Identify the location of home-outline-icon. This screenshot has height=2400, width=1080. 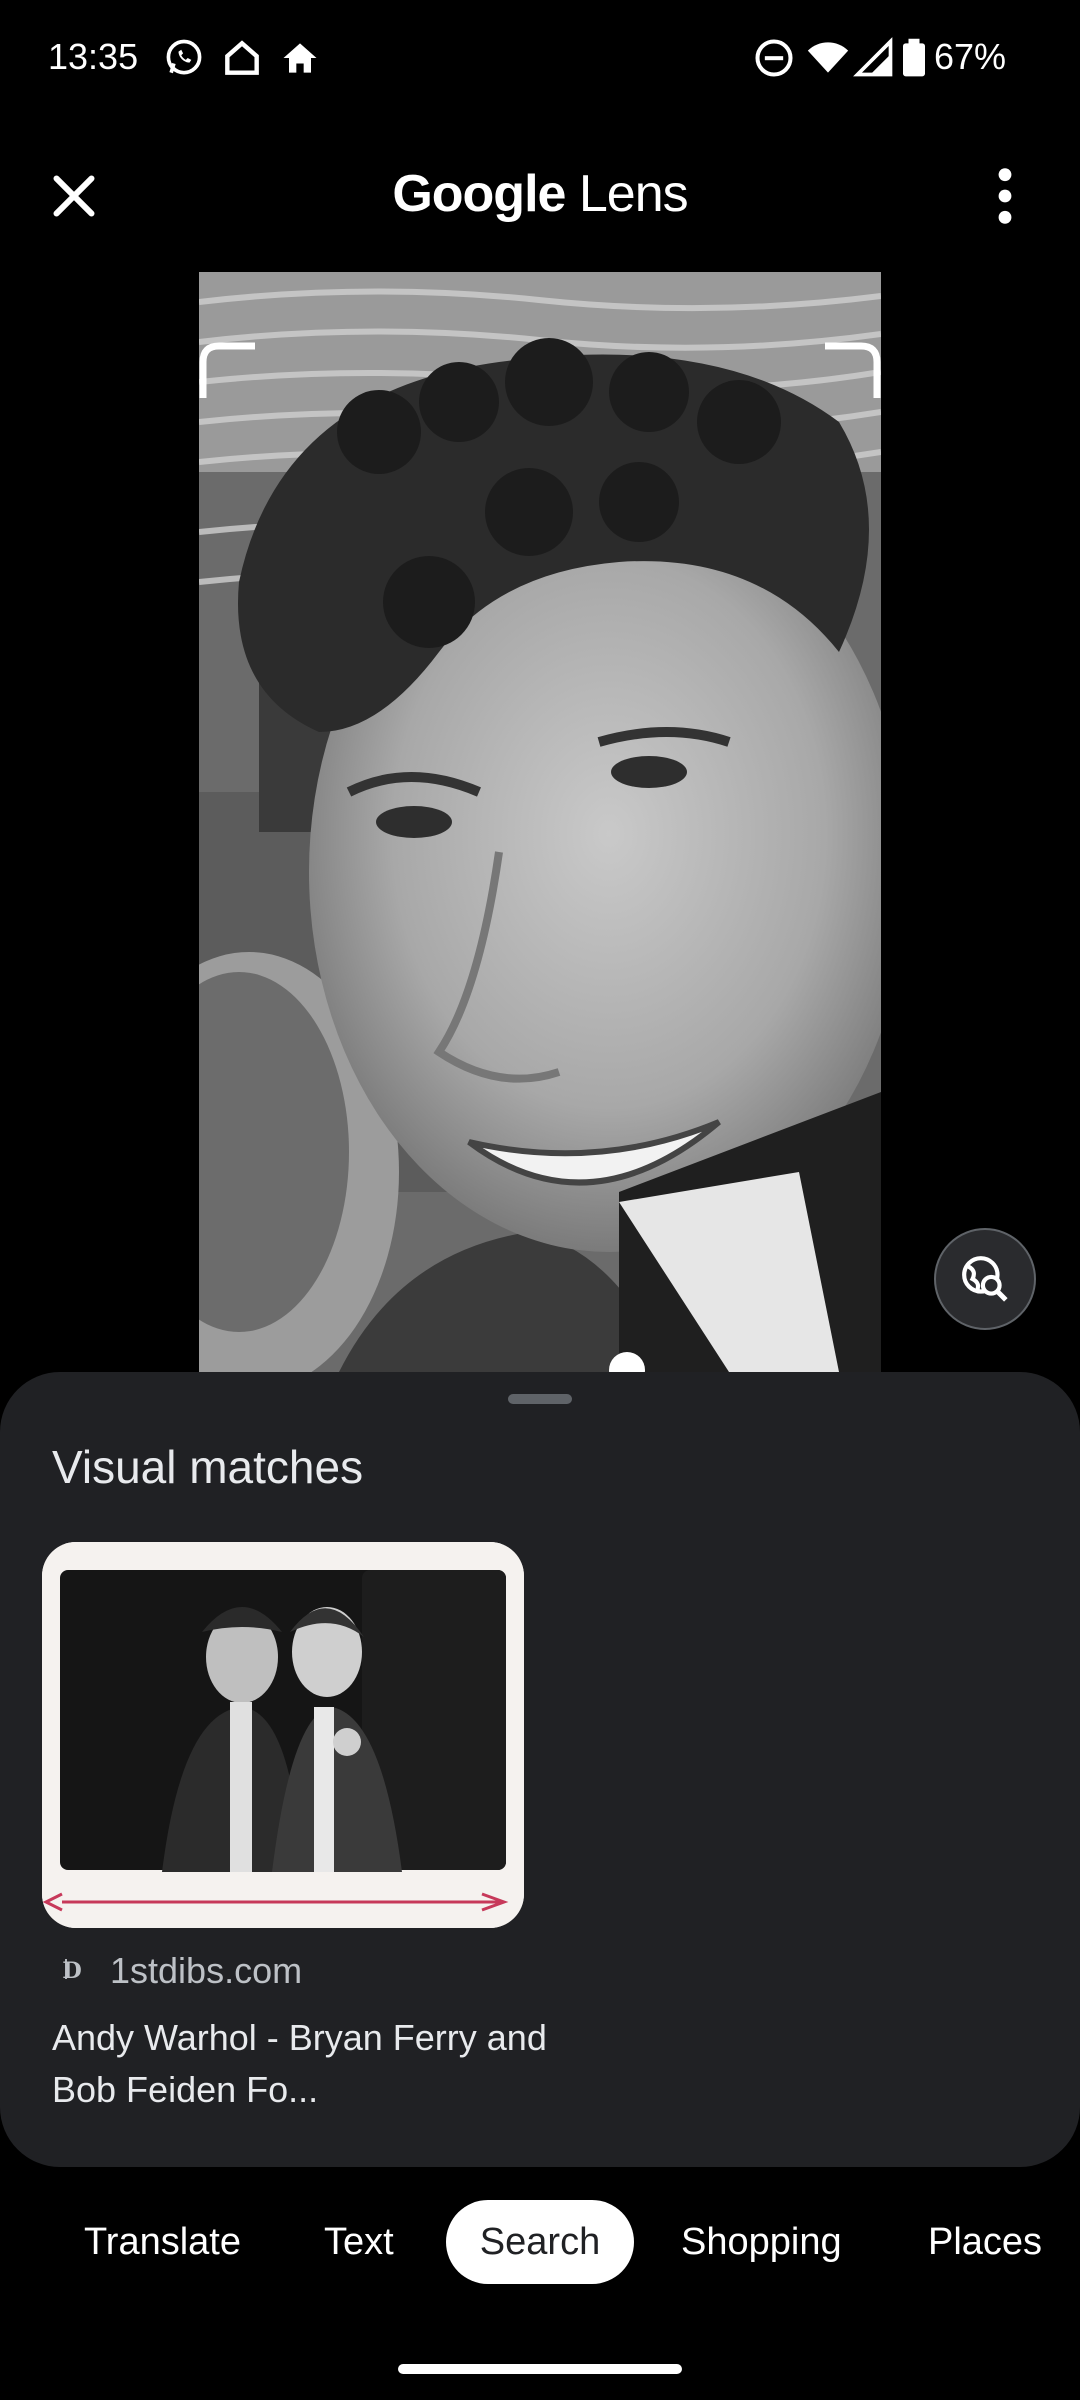
(242, 57).